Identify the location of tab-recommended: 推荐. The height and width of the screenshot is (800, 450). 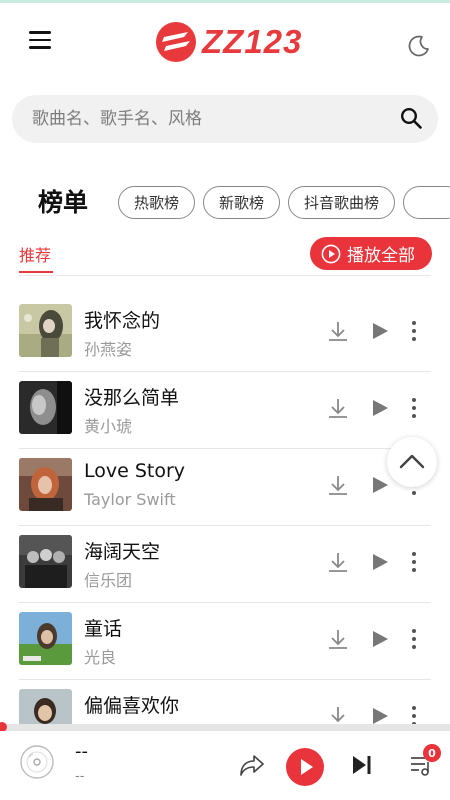
(35, 254).